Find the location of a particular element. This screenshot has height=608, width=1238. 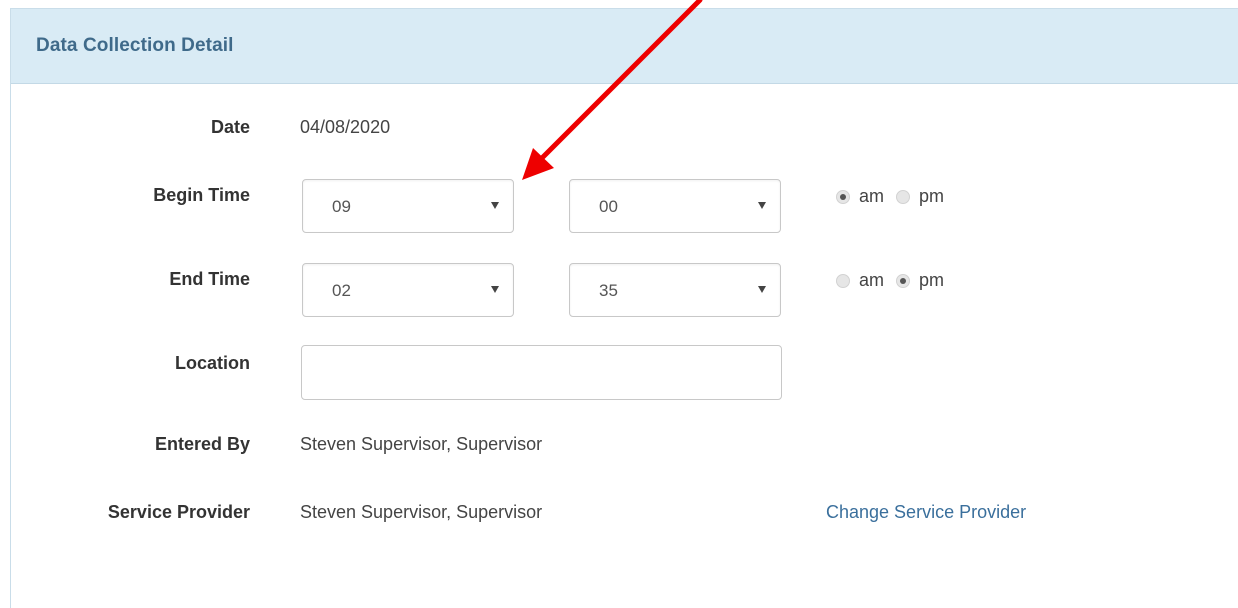

begin-minute-value: 00 is located at coordinates (608, 206).